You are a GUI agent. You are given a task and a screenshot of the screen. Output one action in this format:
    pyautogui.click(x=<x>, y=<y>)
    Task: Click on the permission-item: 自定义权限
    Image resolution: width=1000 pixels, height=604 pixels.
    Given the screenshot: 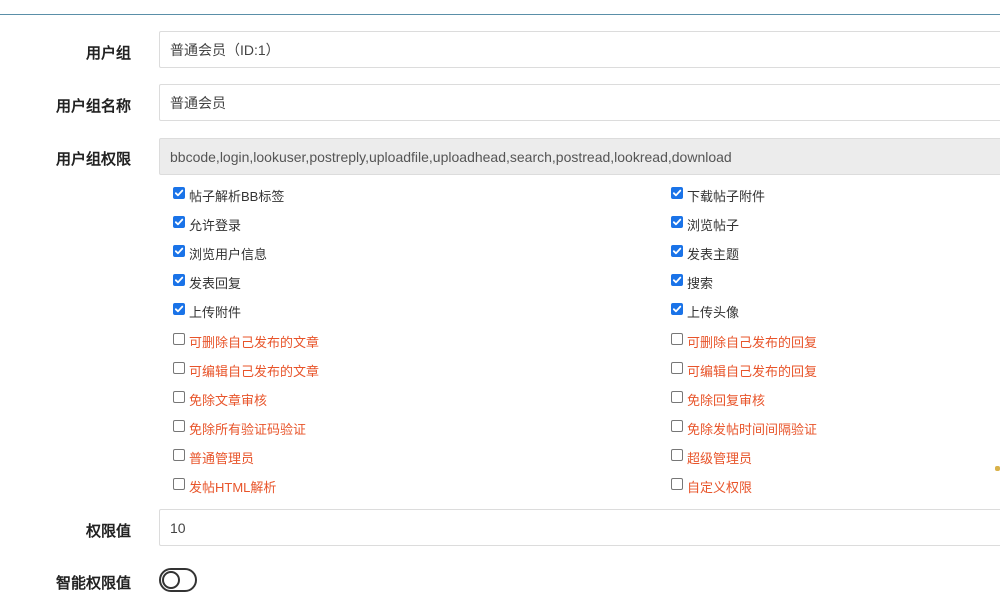 What is the action you would take?
    pyautogui.click(x=711, y=486)
    